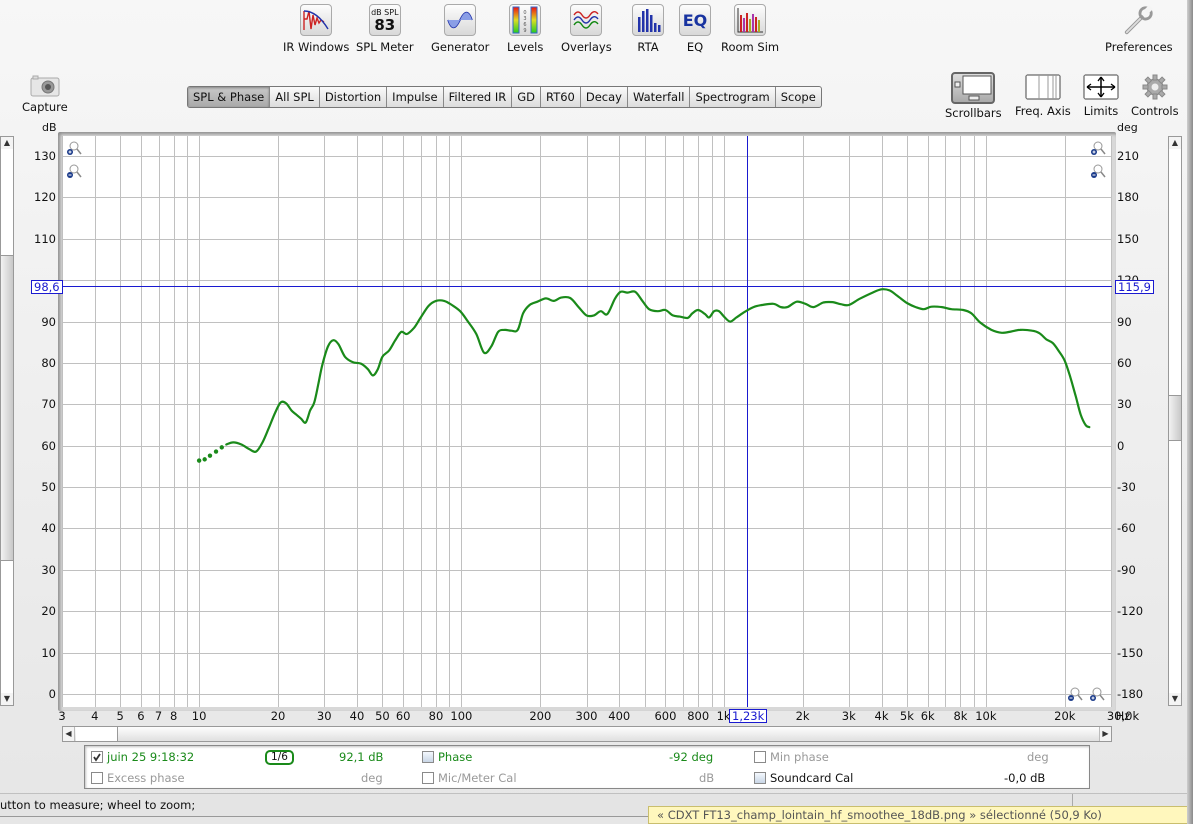 Image resolution: width=1193 pixels, height=824 pixels. I want to click on gear-icon, so click(1155, 87).